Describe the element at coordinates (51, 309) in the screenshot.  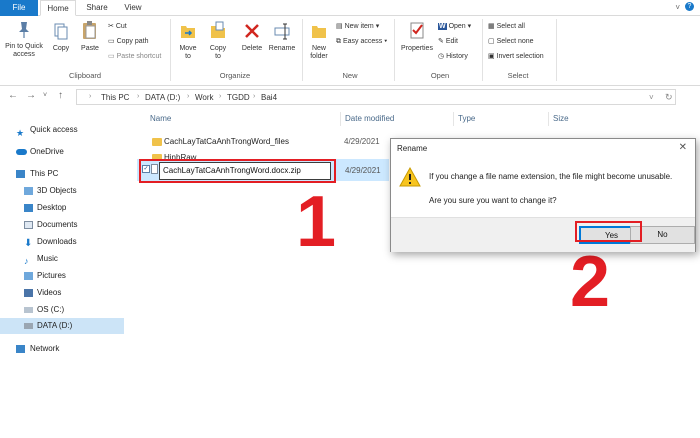
I see `nav-os-c-label: OS (C:)` at that location.